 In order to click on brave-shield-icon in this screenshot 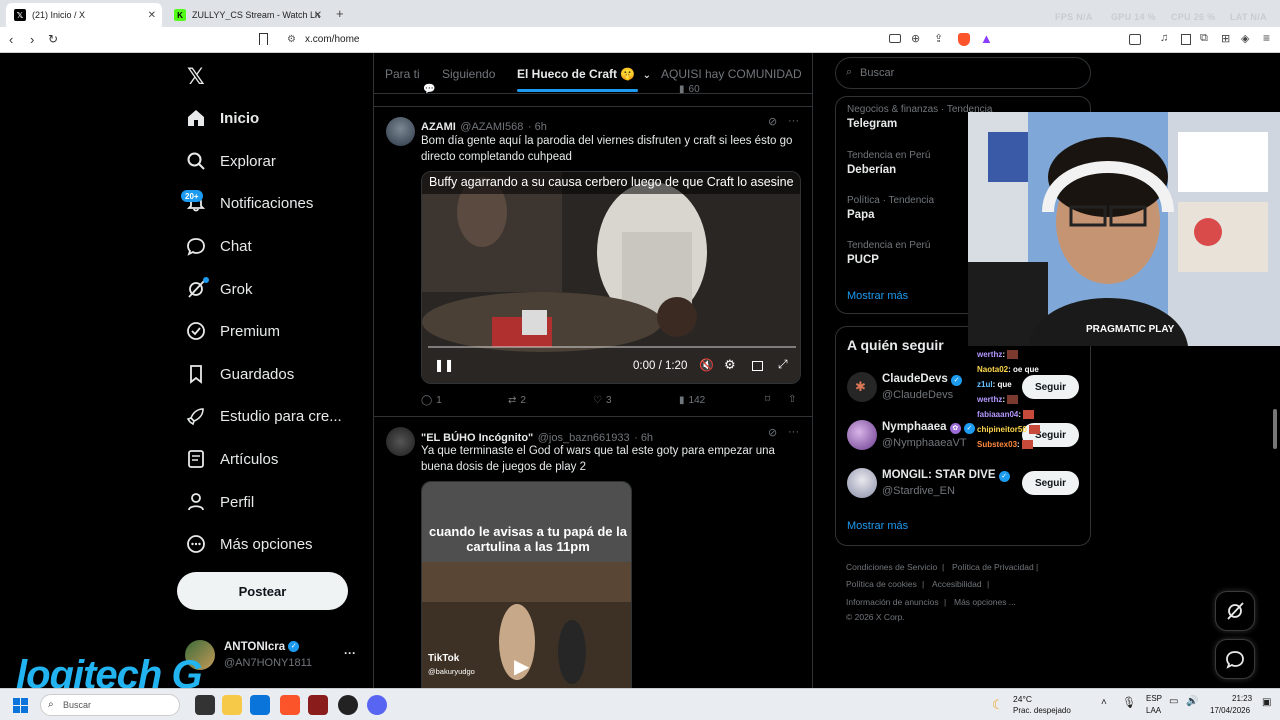, I will do `click(964, 39)`.